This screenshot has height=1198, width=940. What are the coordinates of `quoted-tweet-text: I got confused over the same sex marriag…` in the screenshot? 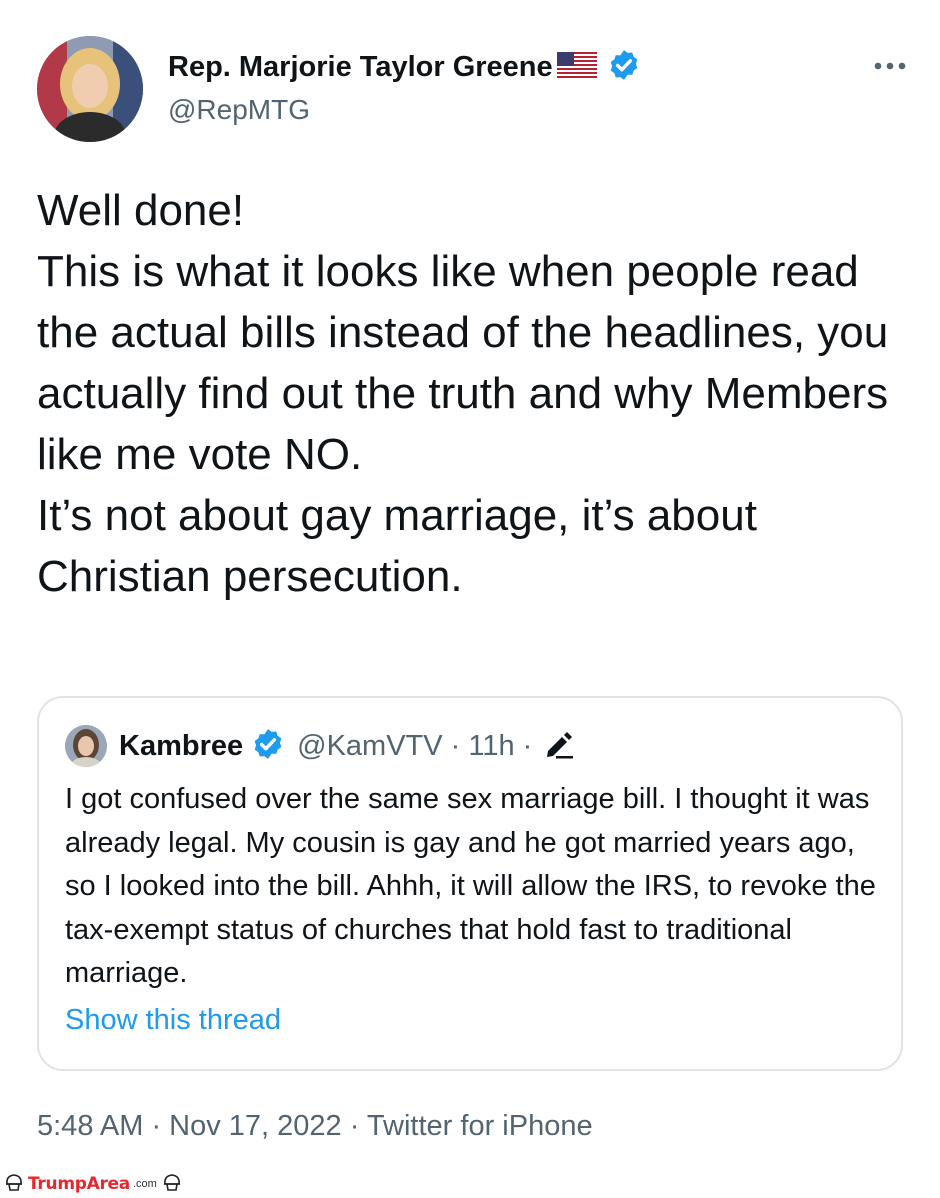 It's located at (470, 886).